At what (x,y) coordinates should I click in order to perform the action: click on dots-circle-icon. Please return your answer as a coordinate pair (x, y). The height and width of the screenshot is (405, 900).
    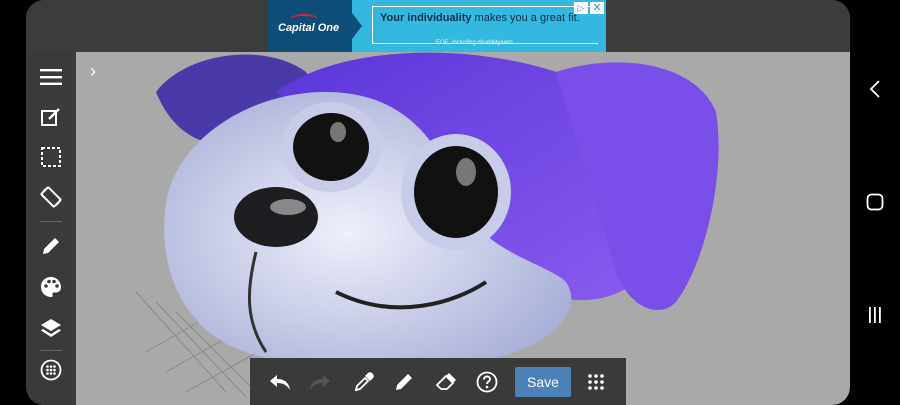
    Looking at the image, I should click on (51, 370).